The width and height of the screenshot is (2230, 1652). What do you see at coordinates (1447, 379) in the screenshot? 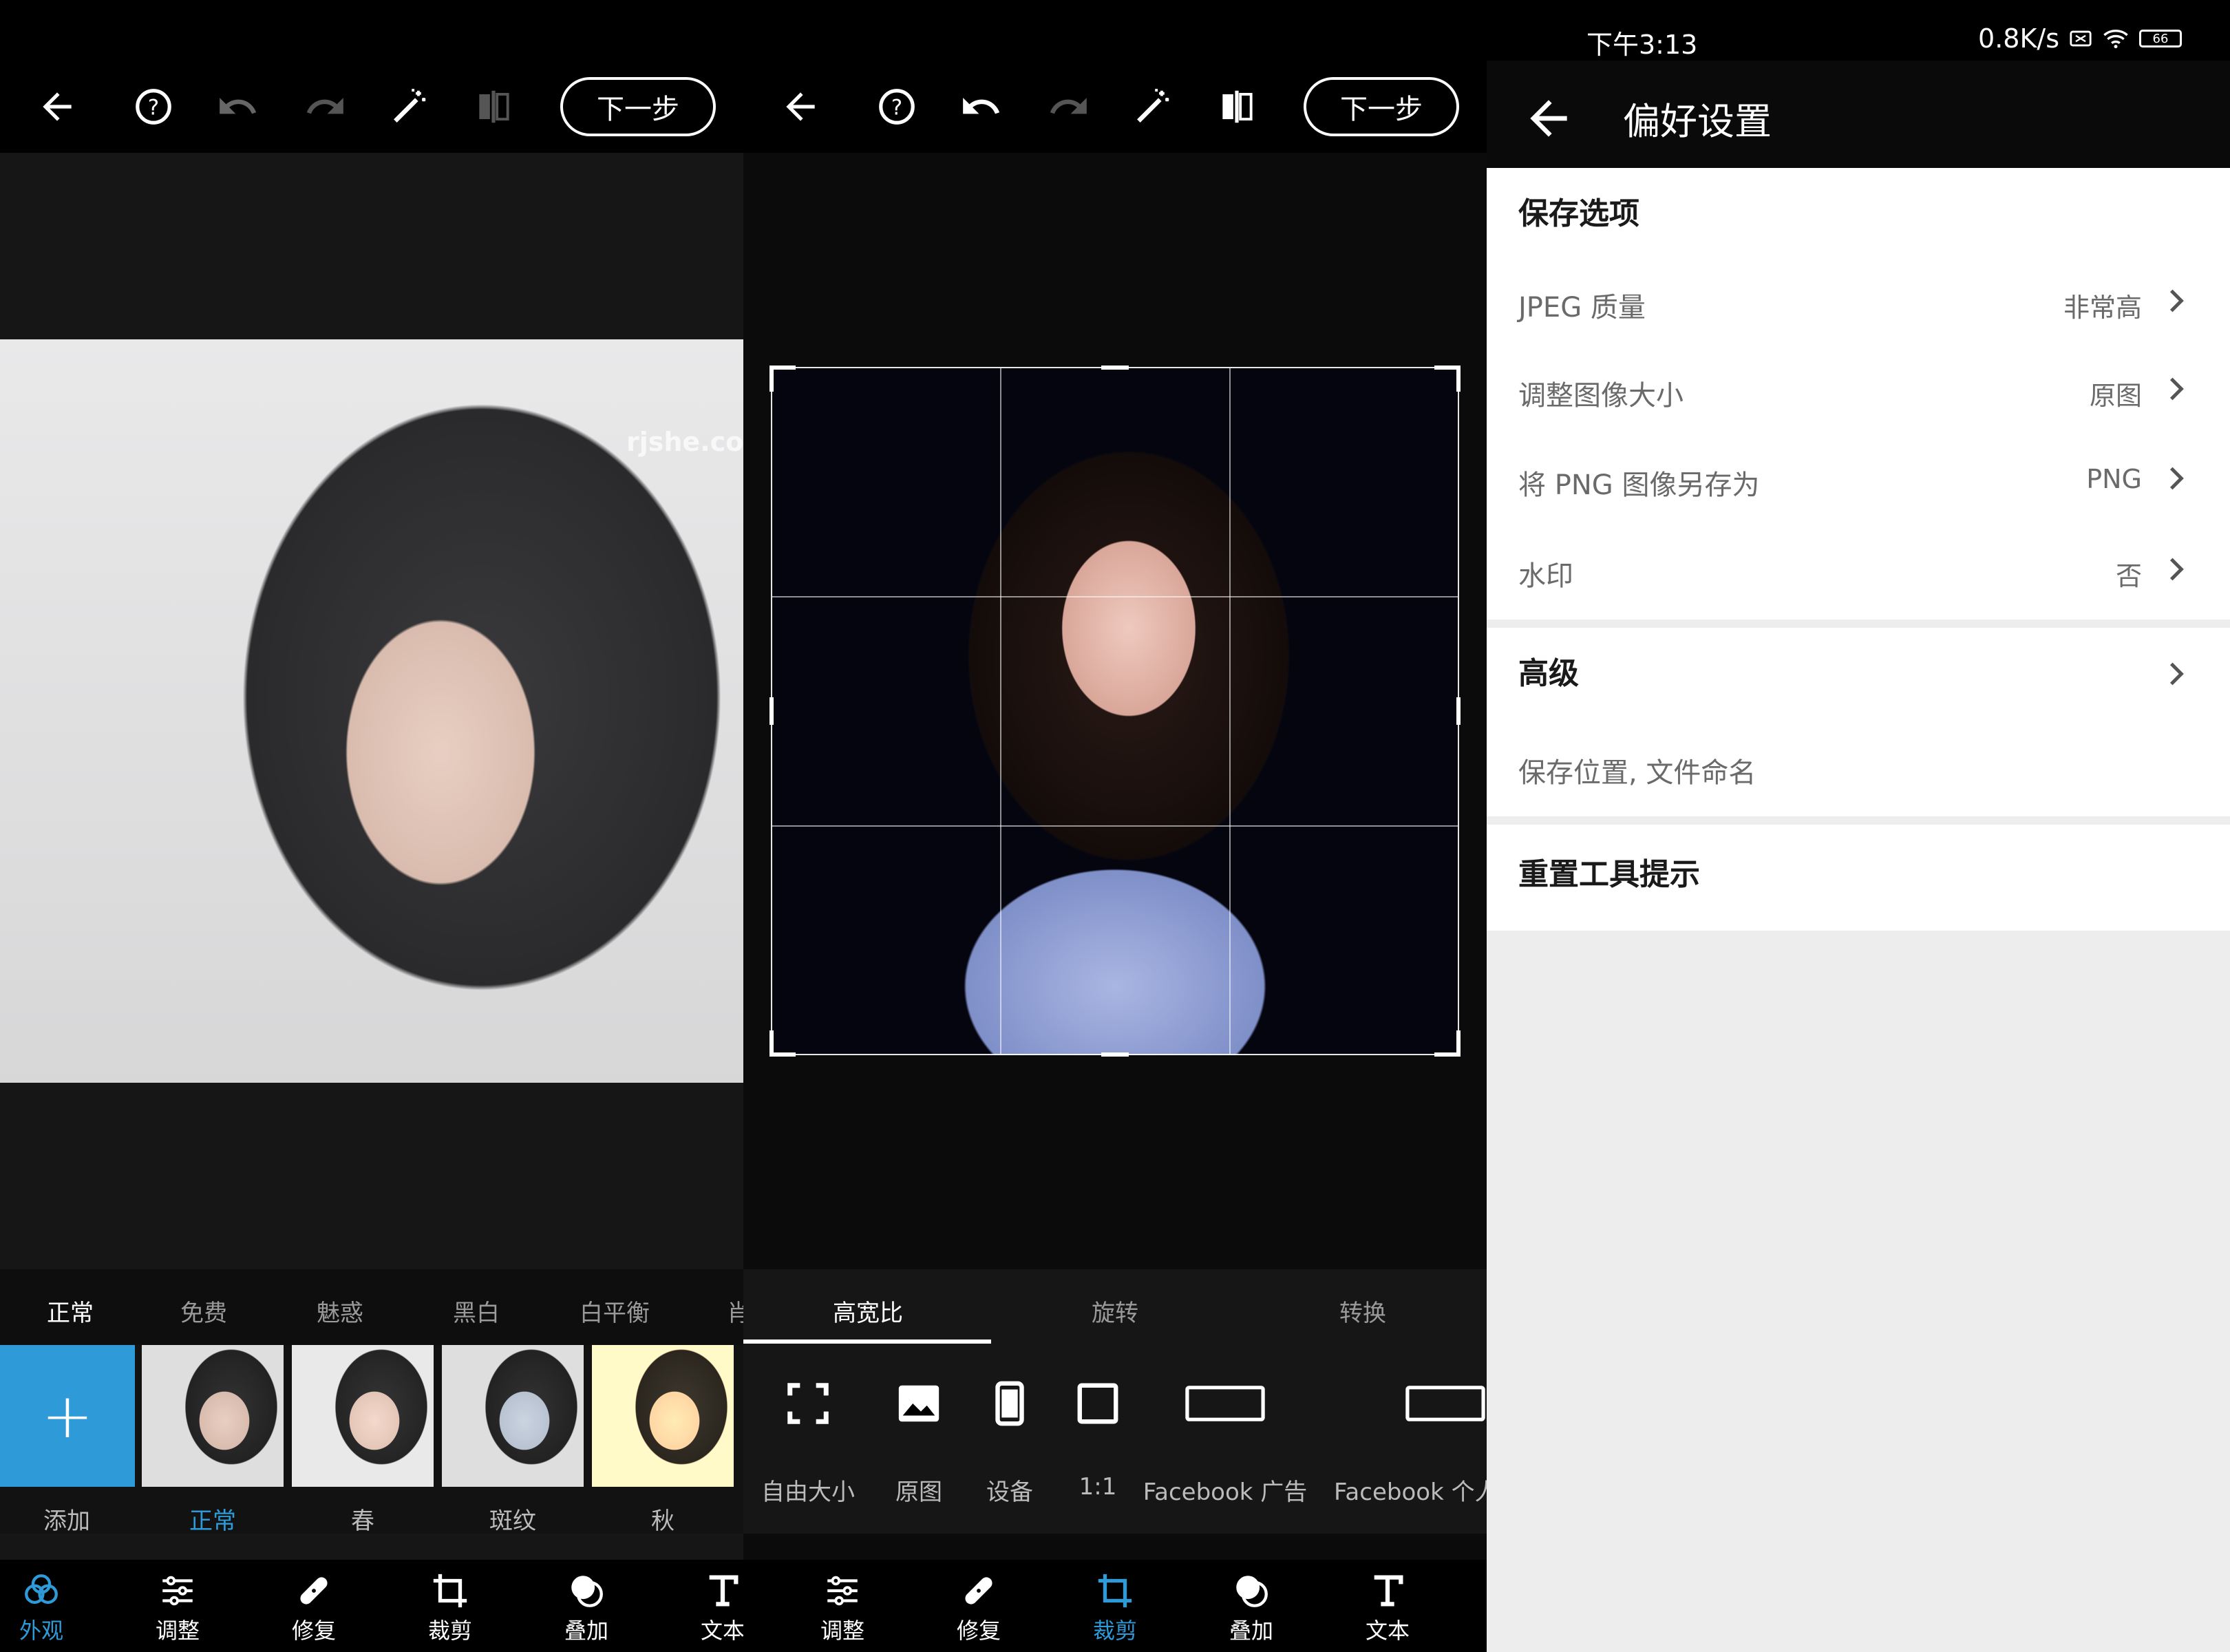
I see `crop-handle-top-right` at bounding box center [1447, 379].